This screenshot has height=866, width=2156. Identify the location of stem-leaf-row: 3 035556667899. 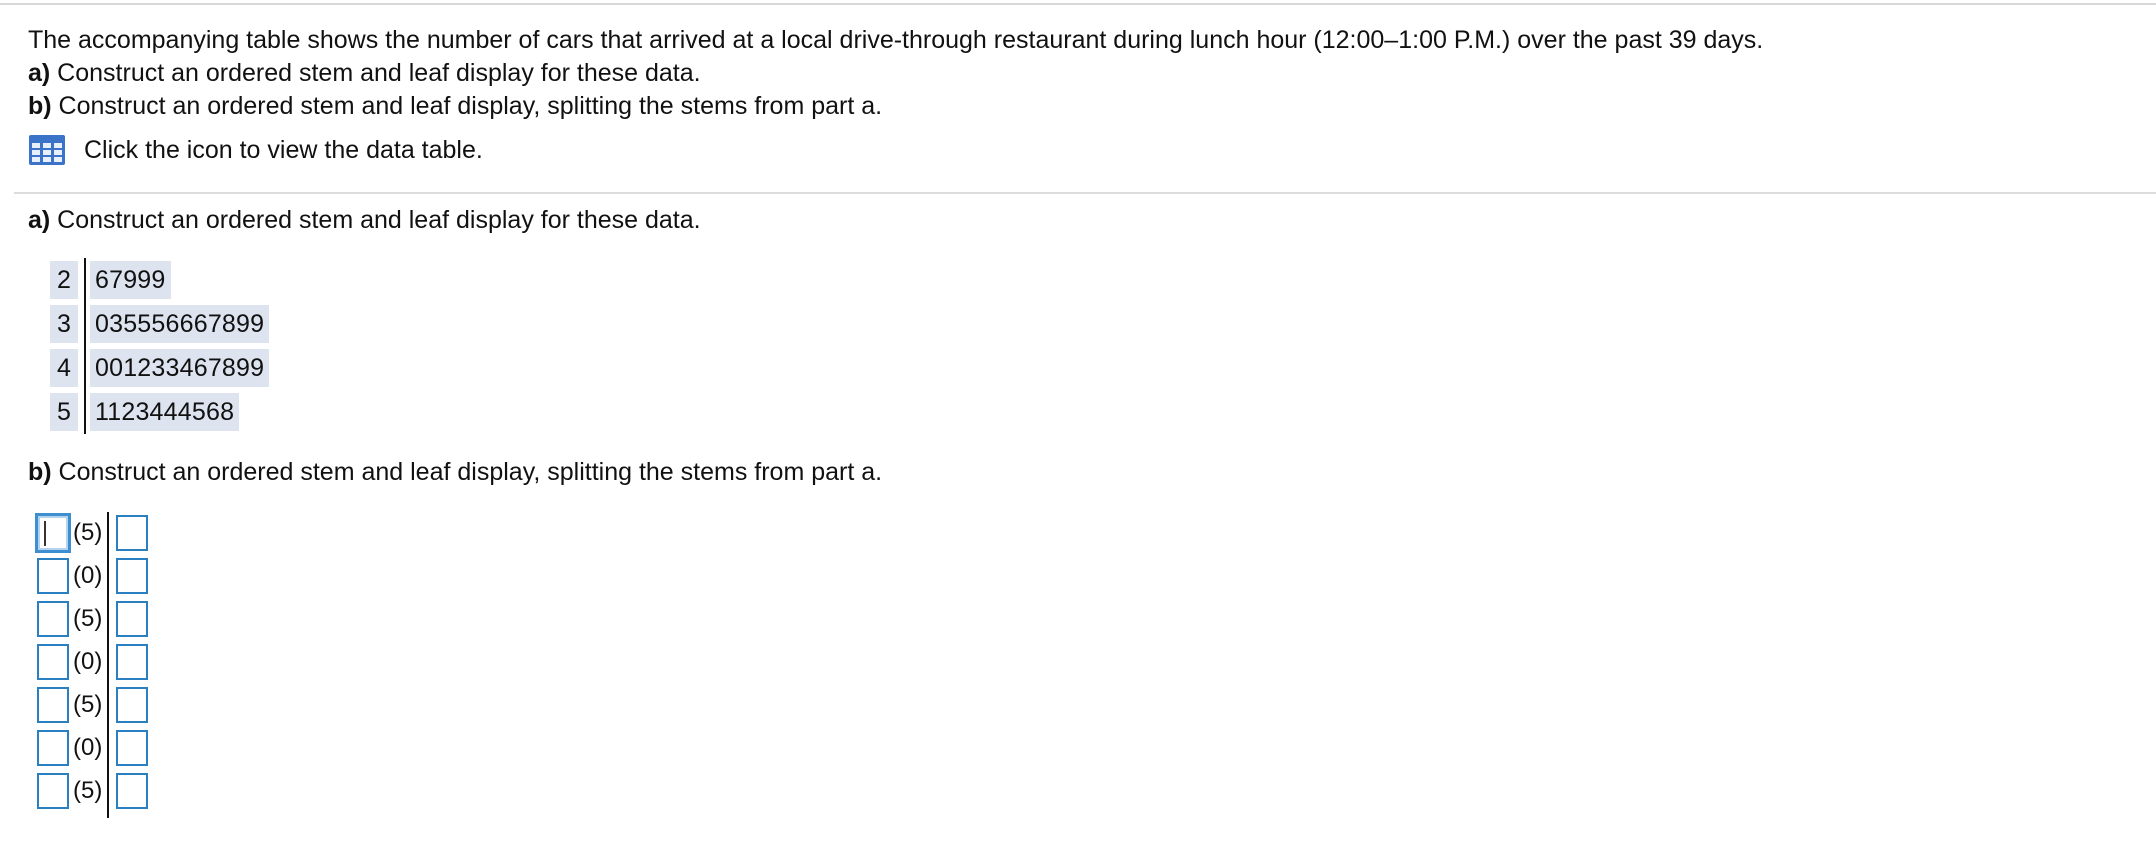
(160, 324).